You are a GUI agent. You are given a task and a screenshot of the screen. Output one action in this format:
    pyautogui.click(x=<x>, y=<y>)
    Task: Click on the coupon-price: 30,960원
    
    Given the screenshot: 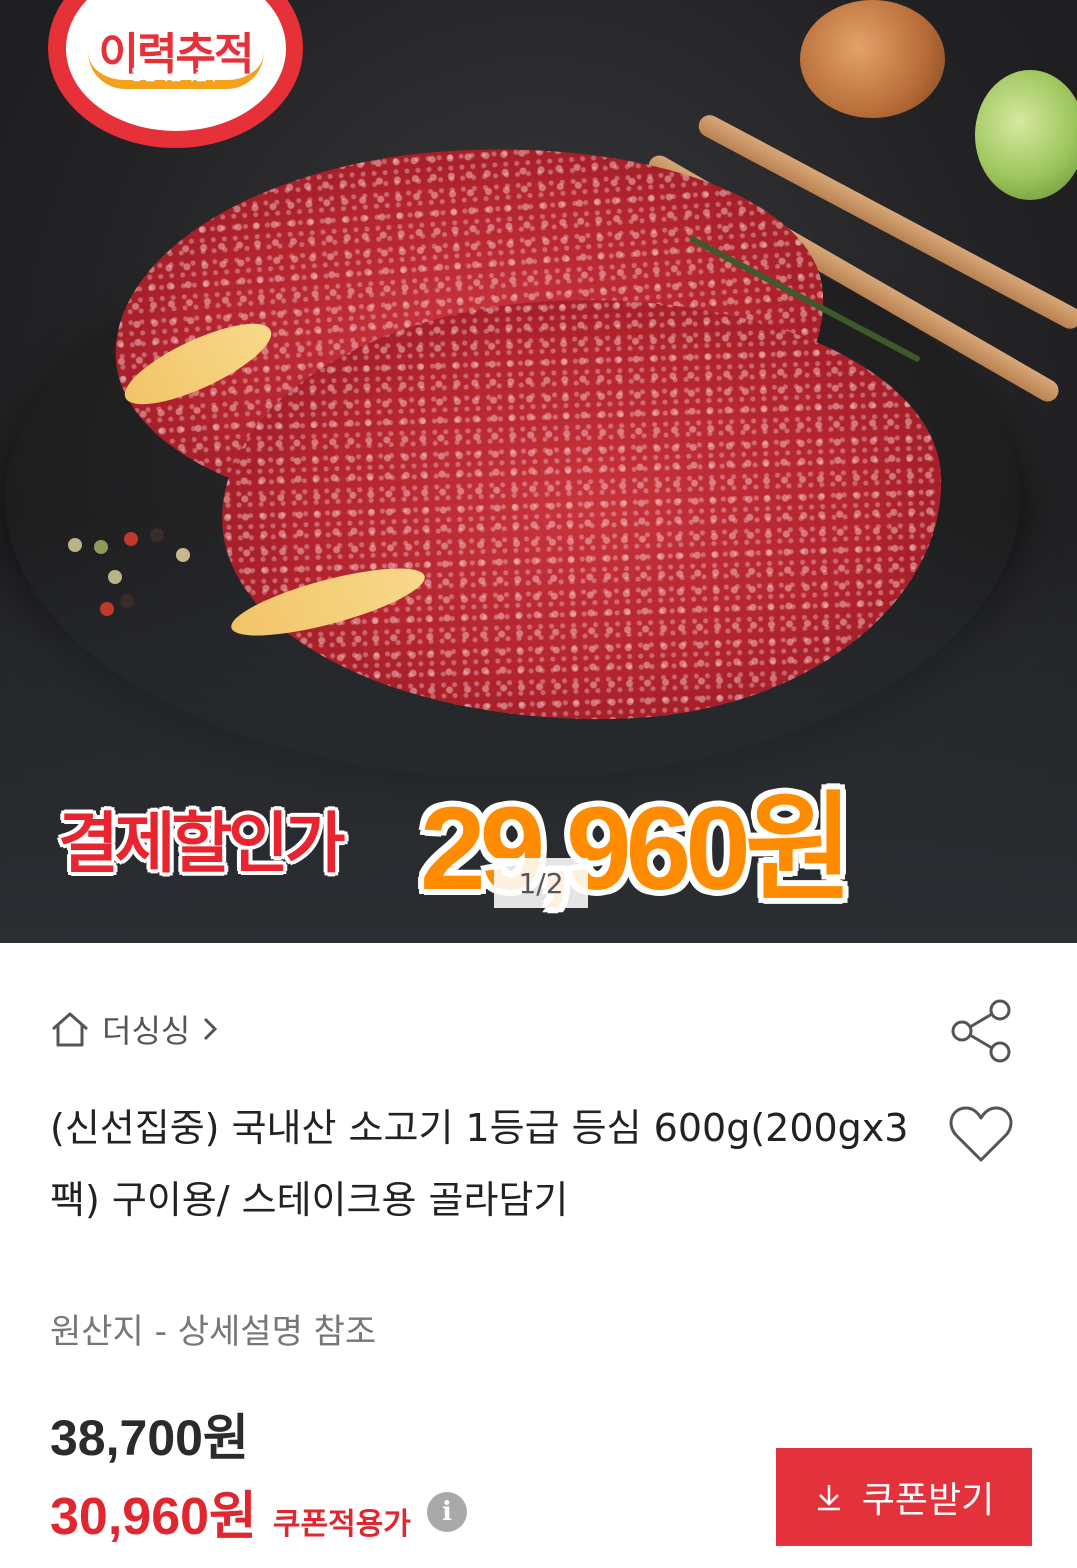 What is the action you would take?
    pyautogui.click(x=153, y=1517)
    